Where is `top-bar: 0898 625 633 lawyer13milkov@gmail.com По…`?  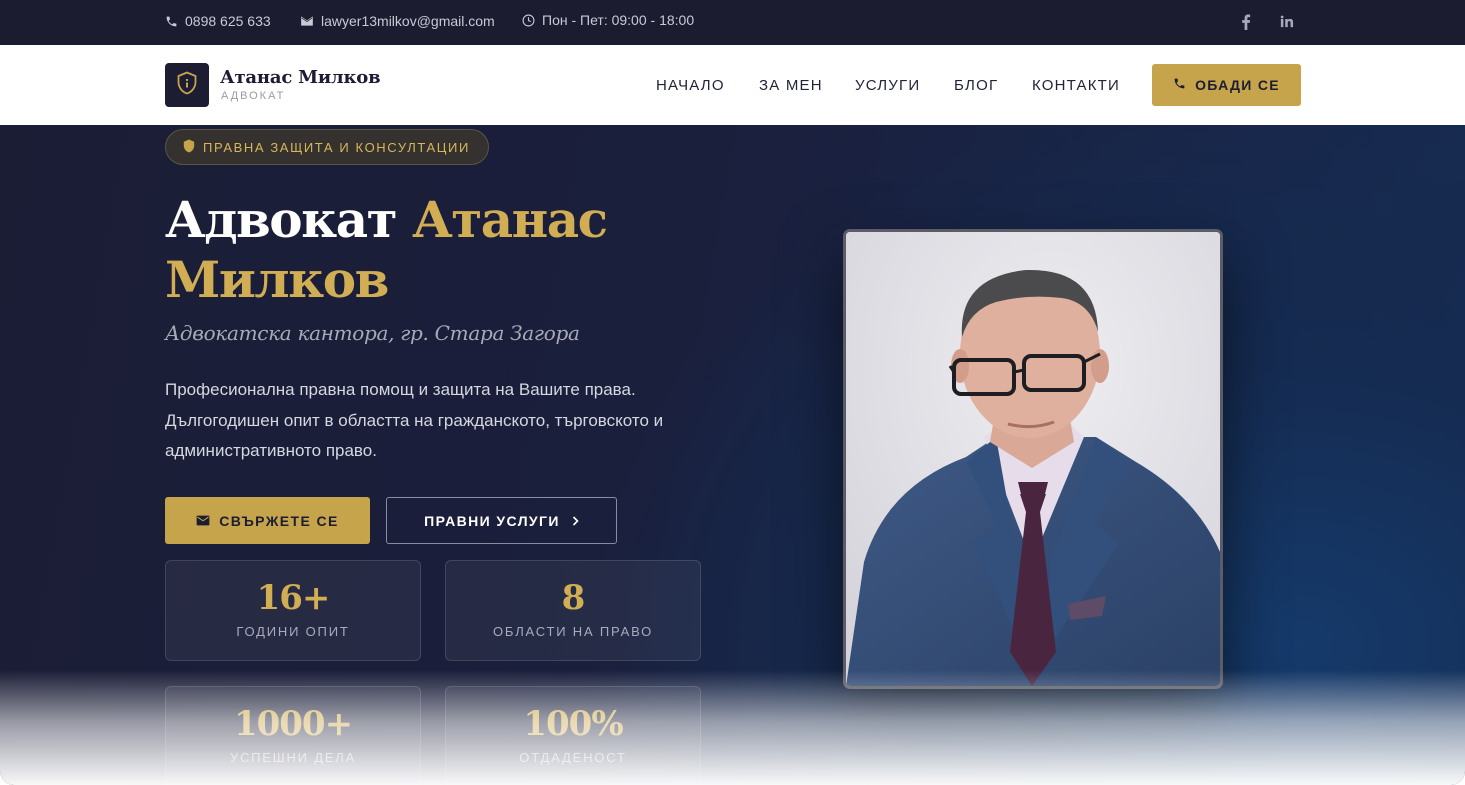 top-bar: 0898 625 633 lawyer13milkov@gmail.com По… is located at coordinates (732, 22).